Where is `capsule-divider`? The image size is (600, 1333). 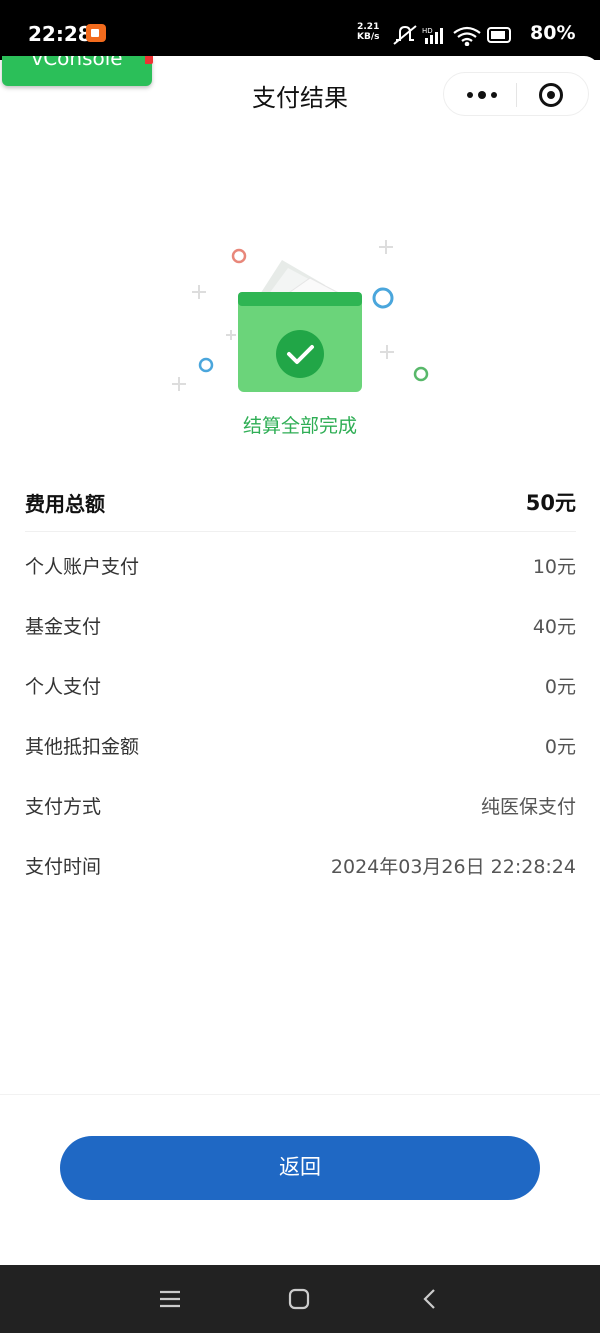
capsule-divider is located at coordinates (516, 95).